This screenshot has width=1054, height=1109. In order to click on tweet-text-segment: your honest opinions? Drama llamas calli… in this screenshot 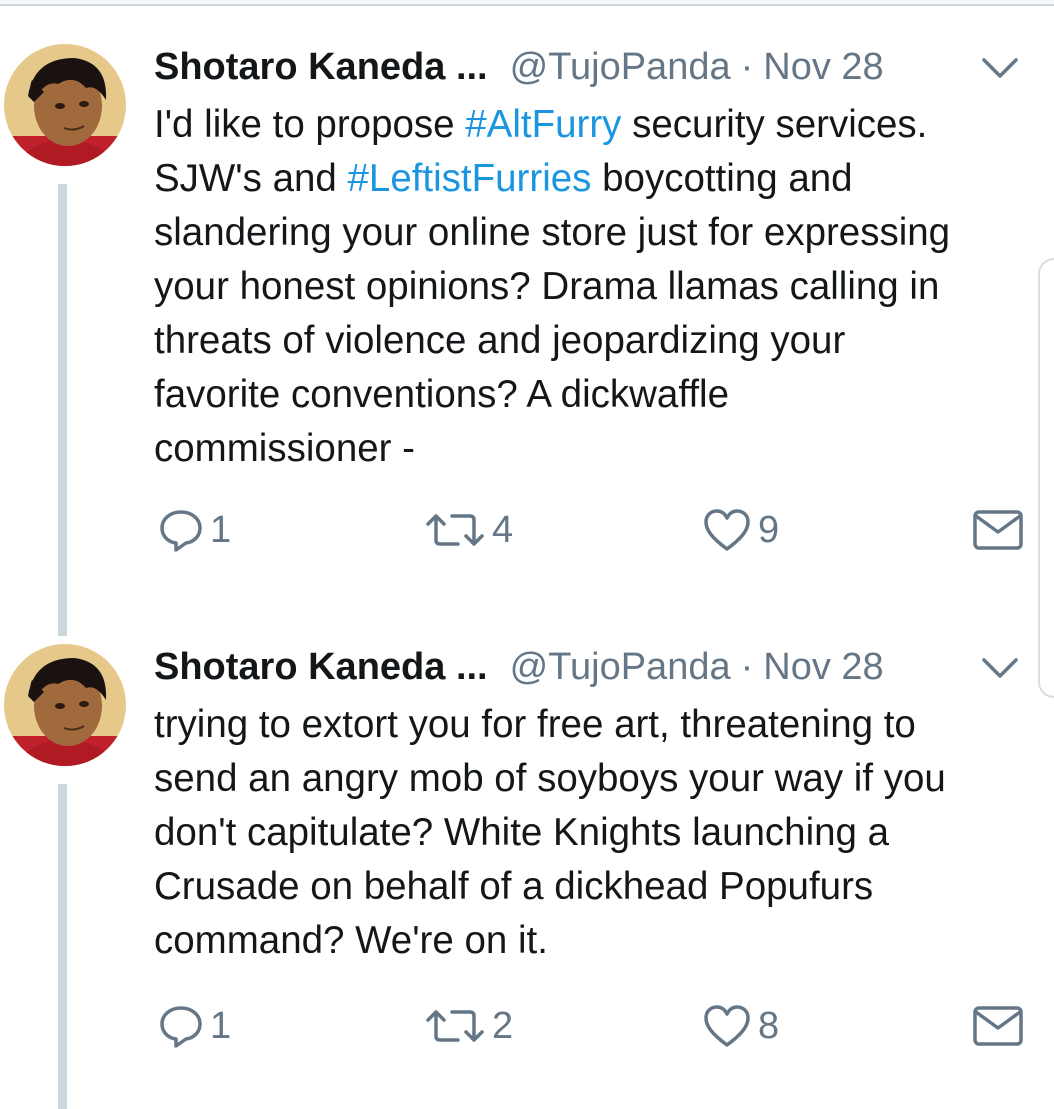, I will do `click(547, 286)`.